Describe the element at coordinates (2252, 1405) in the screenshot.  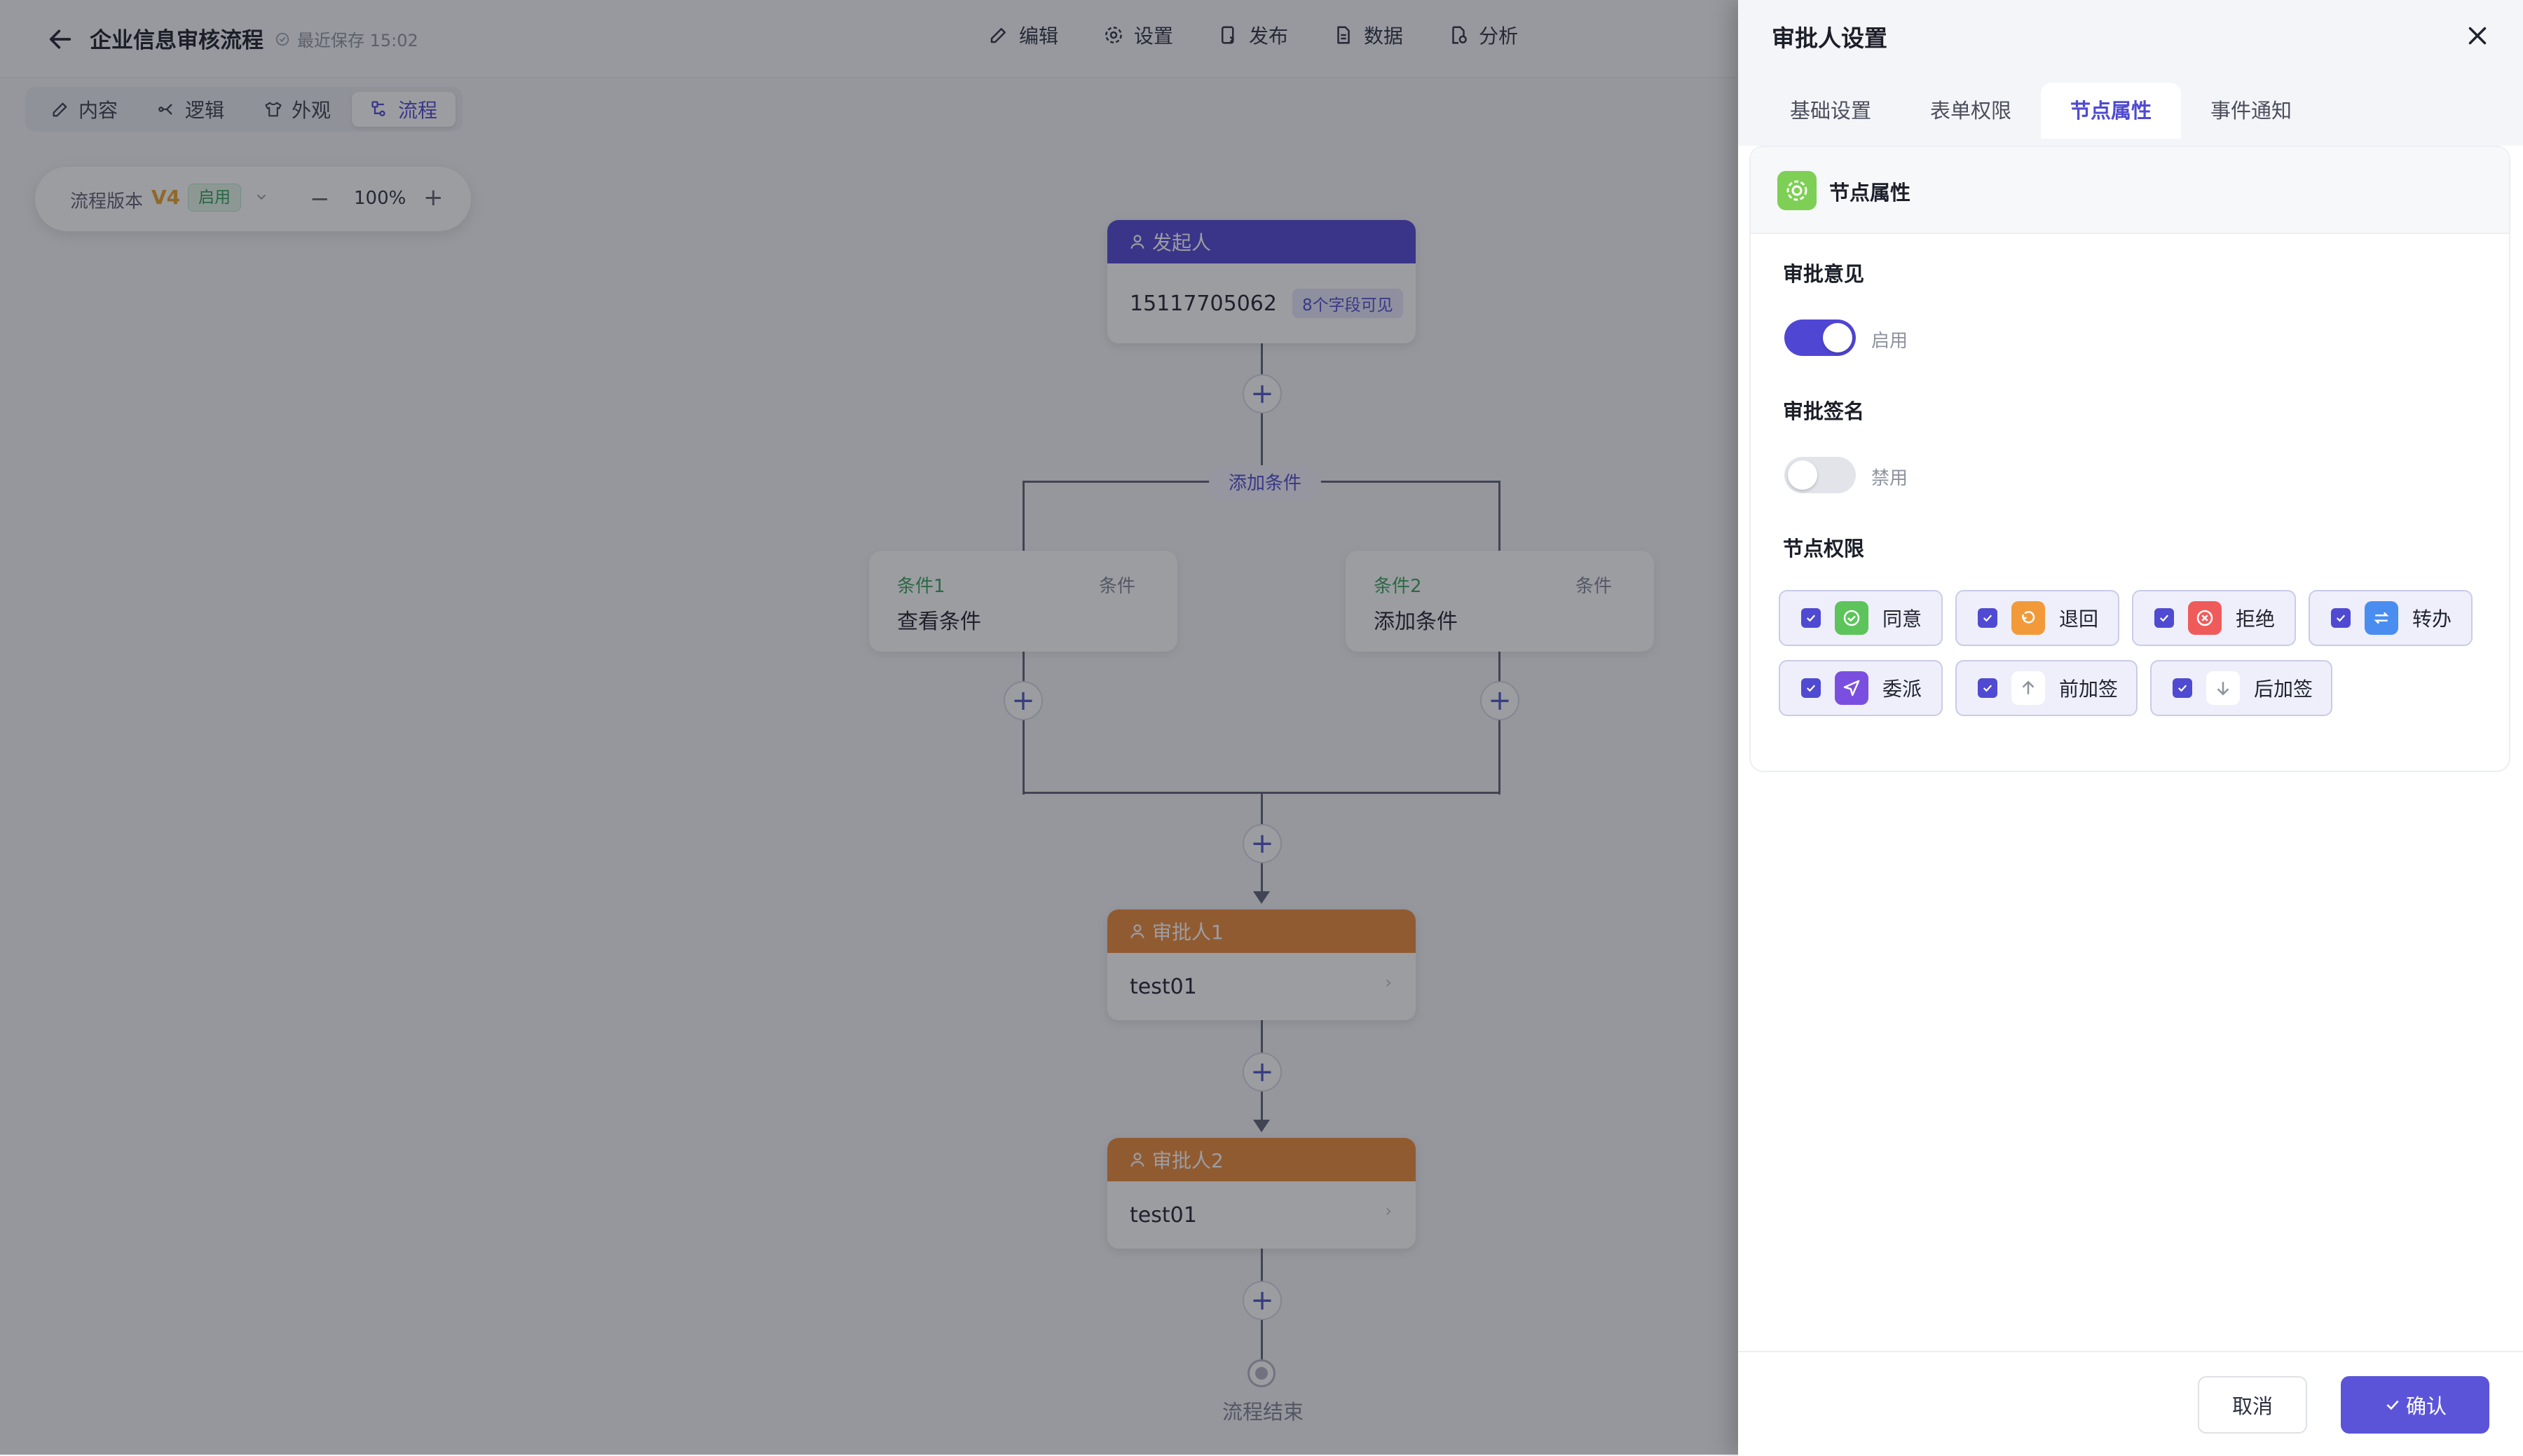
I see `cancel-button: 取消` at that location.